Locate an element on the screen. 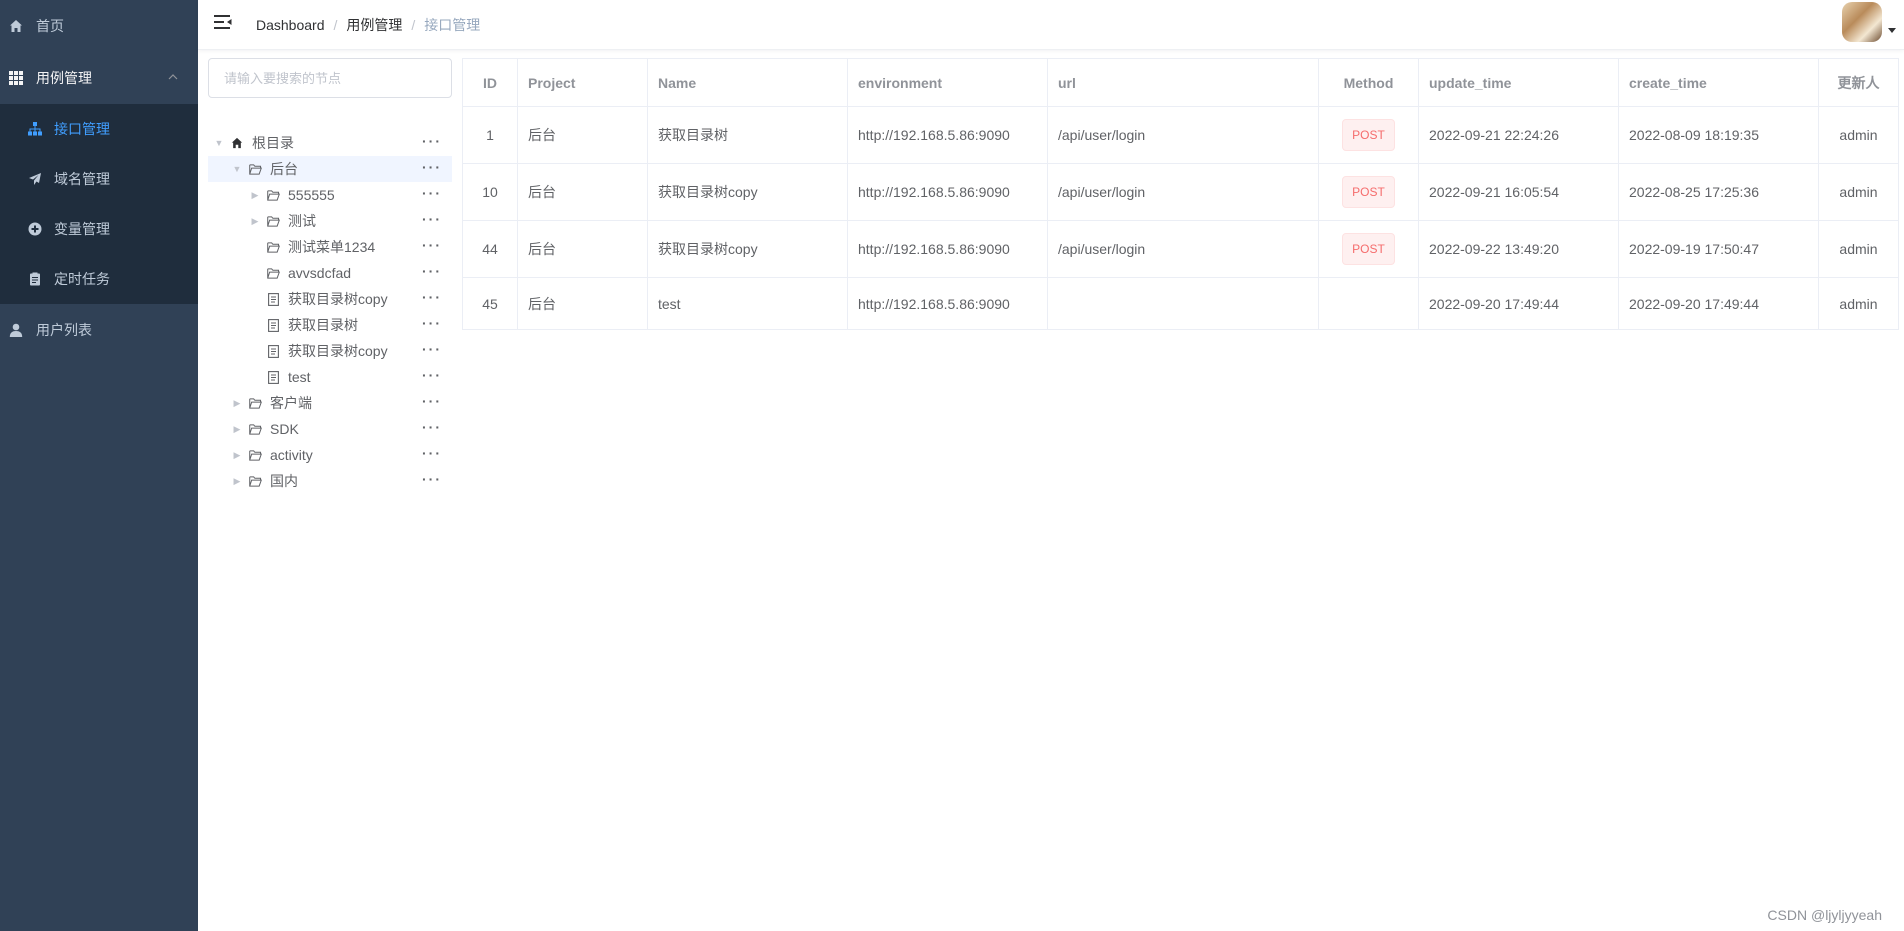  breadcrumb: Dashboard / 用例管理 / 接口管理 is located at coordinates (368, 25).